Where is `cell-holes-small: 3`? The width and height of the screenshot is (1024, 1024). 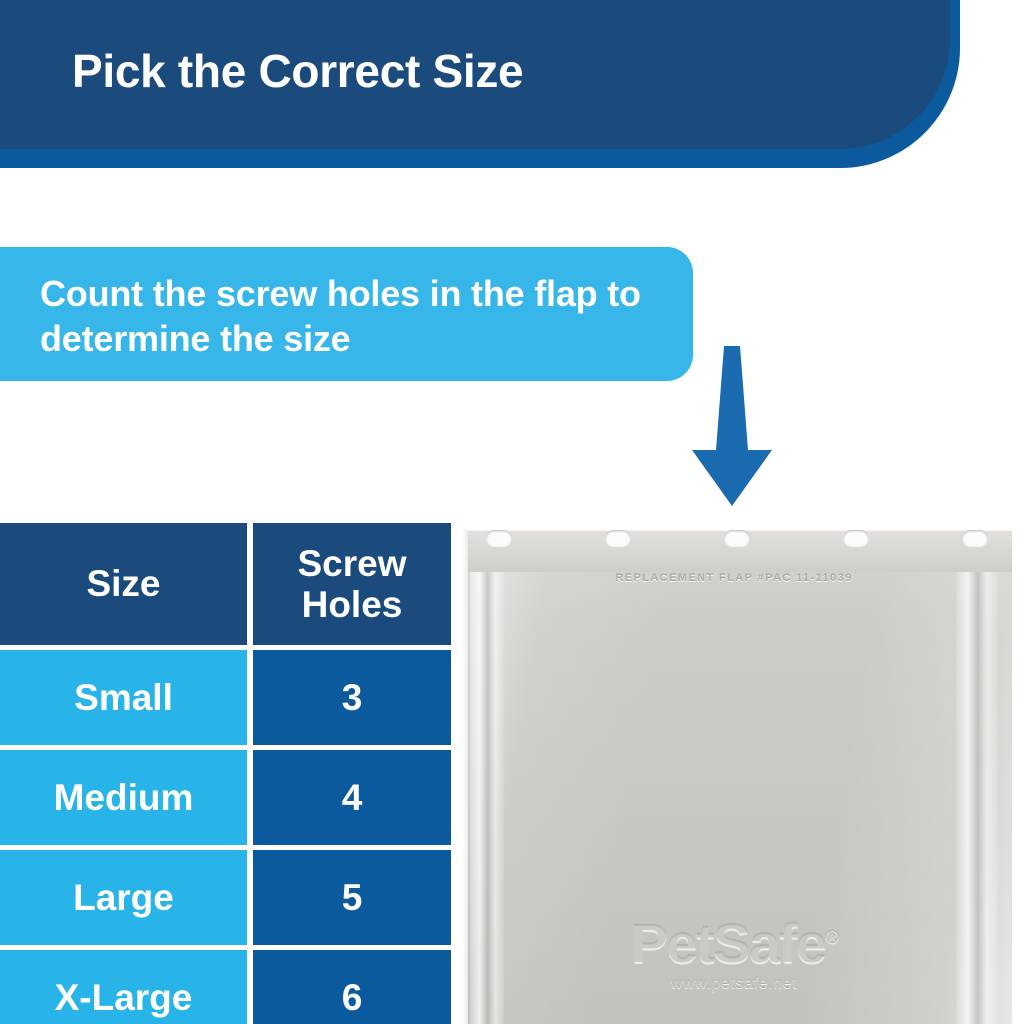
cell-holes-small: 3 is located at coordinates (352, 697).